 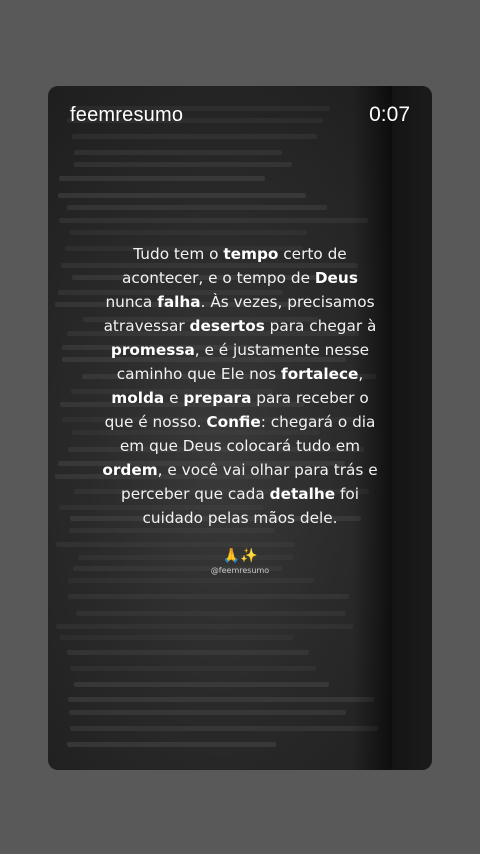 I want to click on emphasized-word: falha, so click(x=179, y=302).